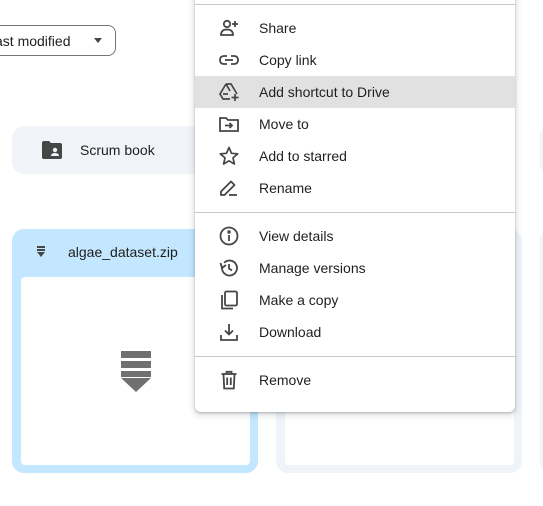 The height and width of the screenshot is (506, 543). Describe the element at coordinates (229, 236) in the screenshot. I see `info-icon` at that location.